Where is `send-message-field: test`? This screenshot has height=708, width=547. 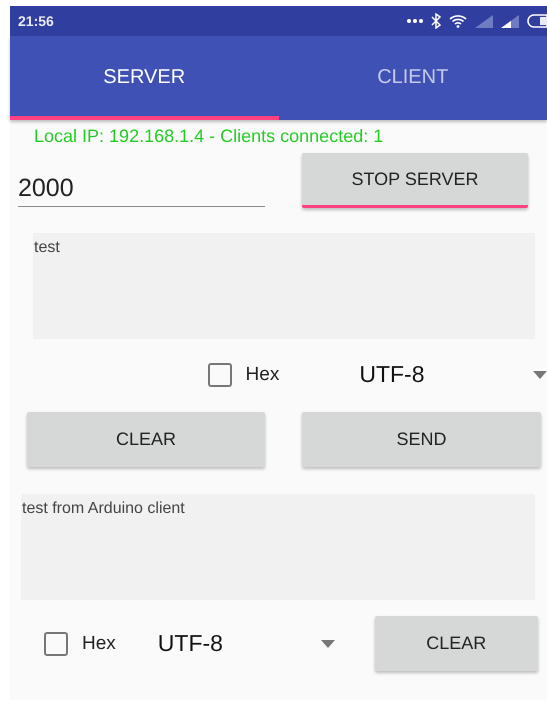
send-message-field: test is located at coordinates (284, 286).